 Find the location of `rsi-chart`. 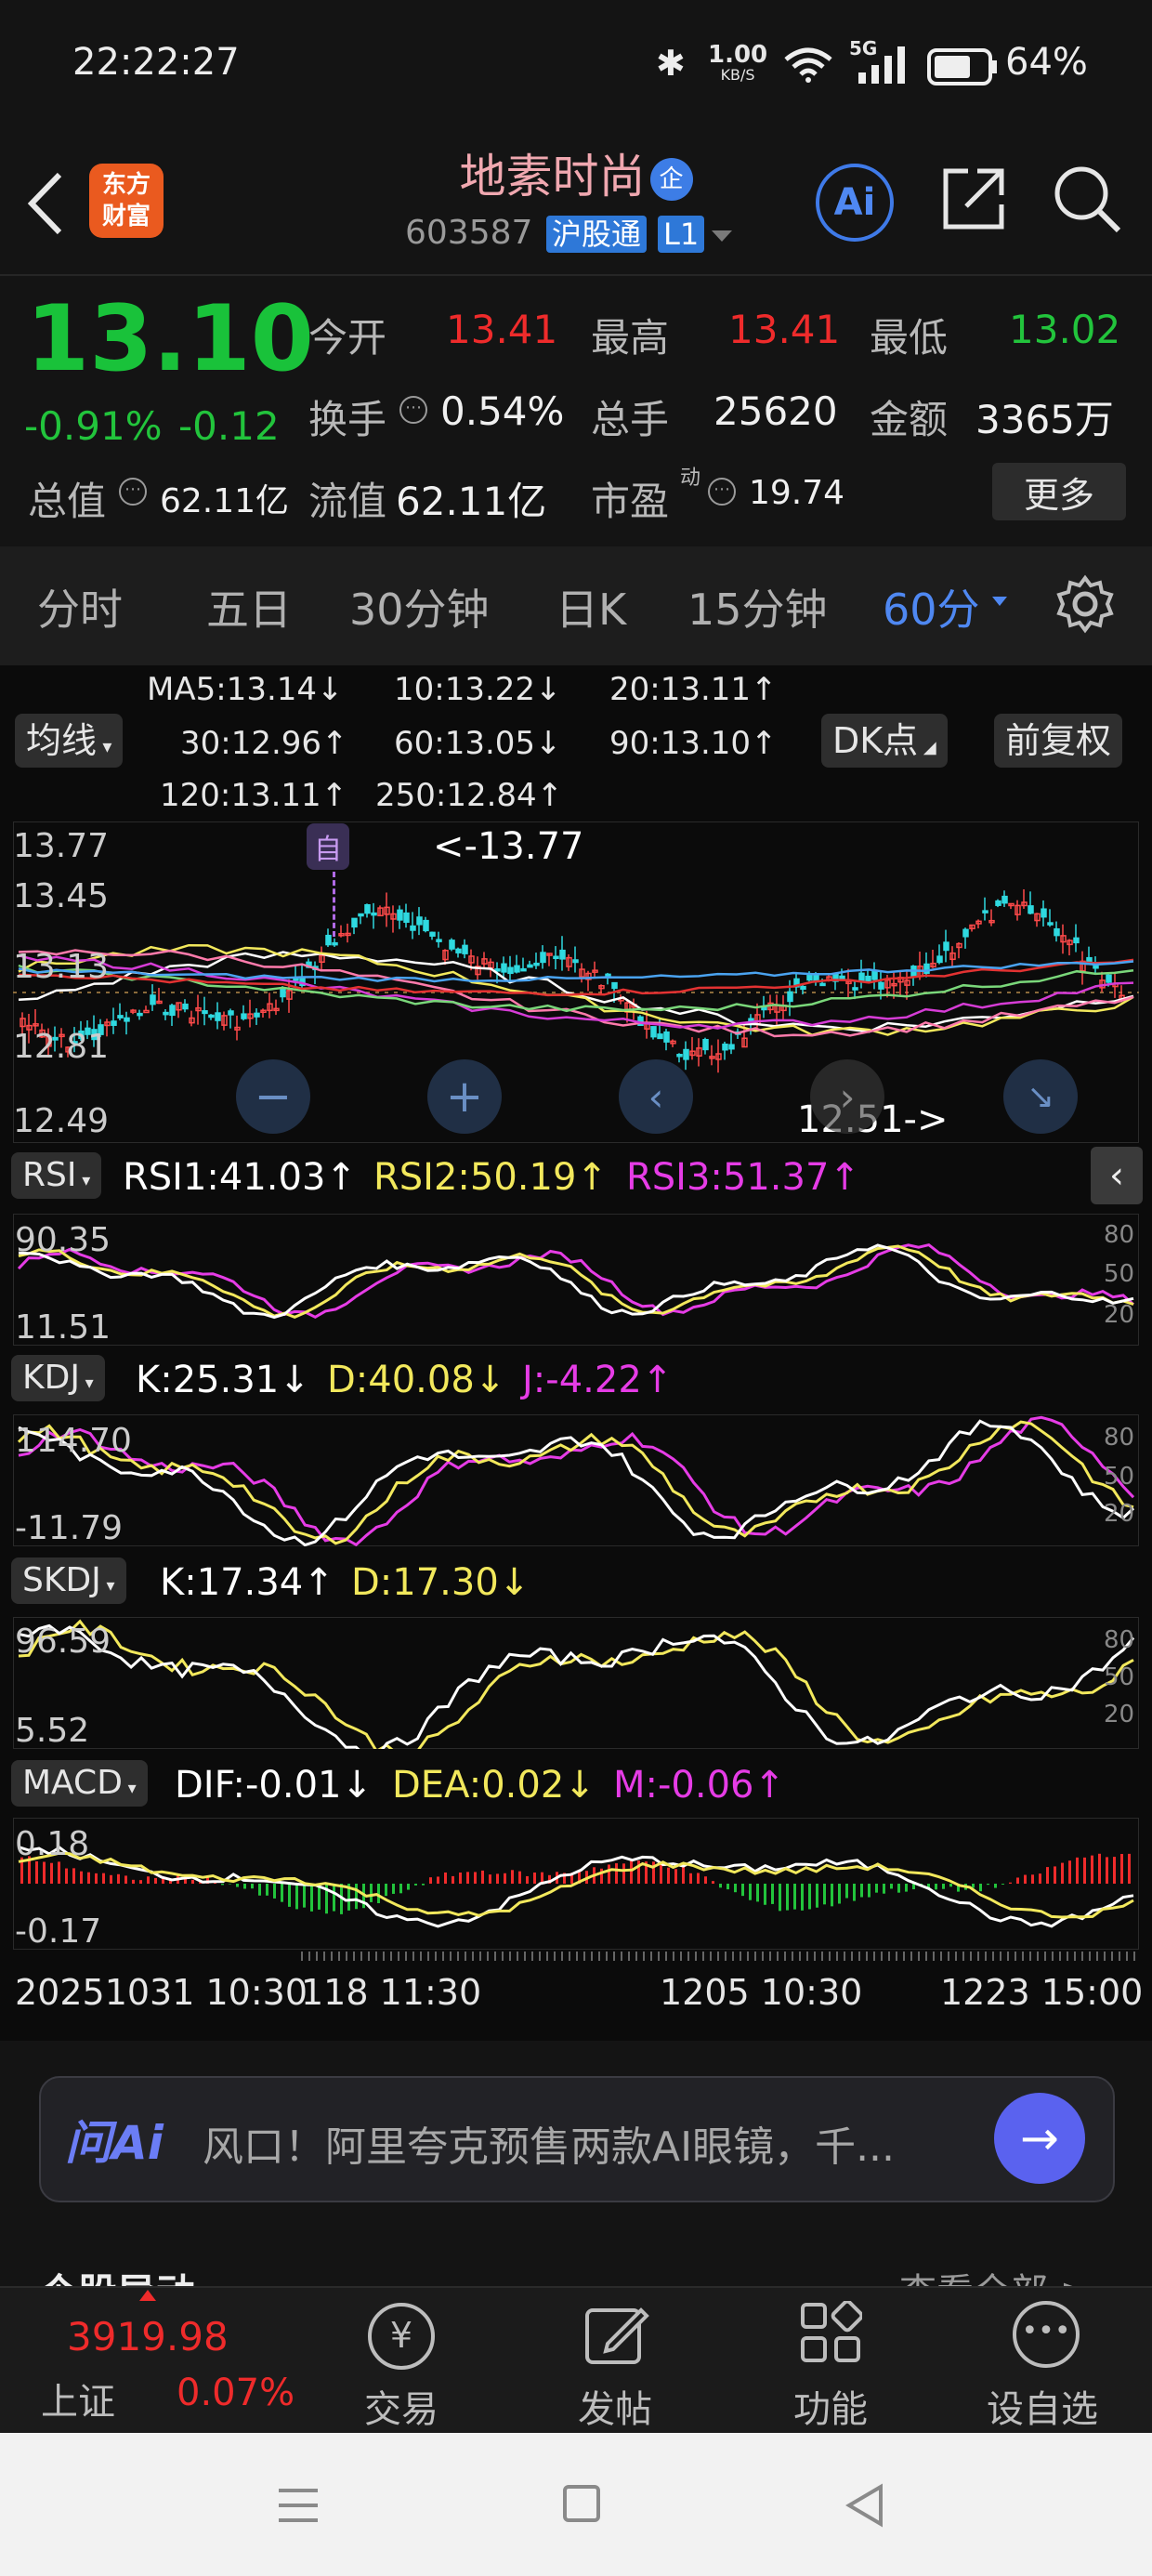

rsi-chart is located at coordinates (576, 1280).